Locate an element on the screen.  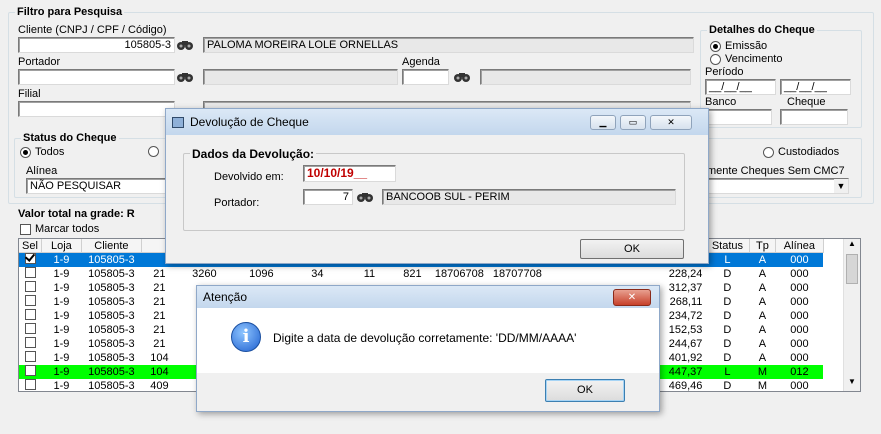
status-group-title: Status do Cheque is located at coordinates (70, 138).